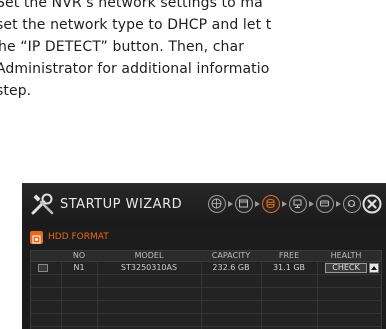 Image resolution: width=386 pixels, height=329 pixels. I want to click on hdd-icon, so click(271, 204).